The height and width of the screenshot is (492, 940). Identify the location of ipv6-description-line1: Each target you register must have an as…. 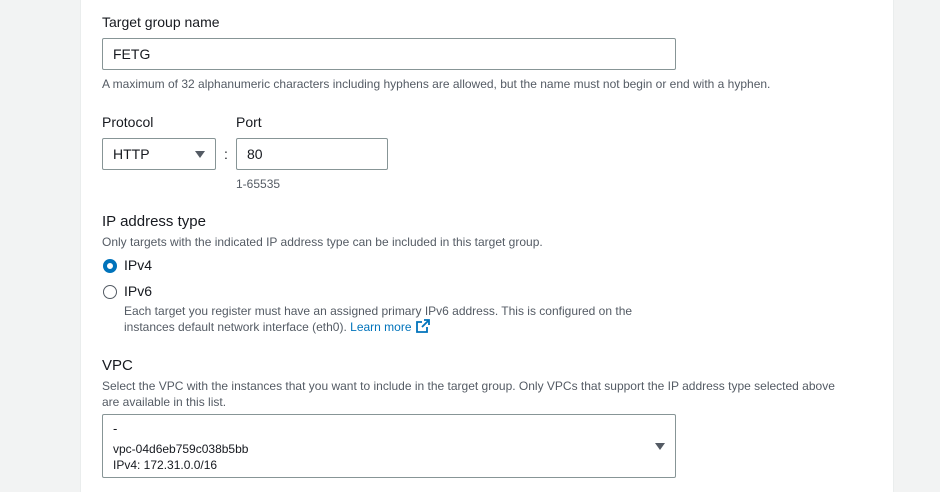
(378, 311).